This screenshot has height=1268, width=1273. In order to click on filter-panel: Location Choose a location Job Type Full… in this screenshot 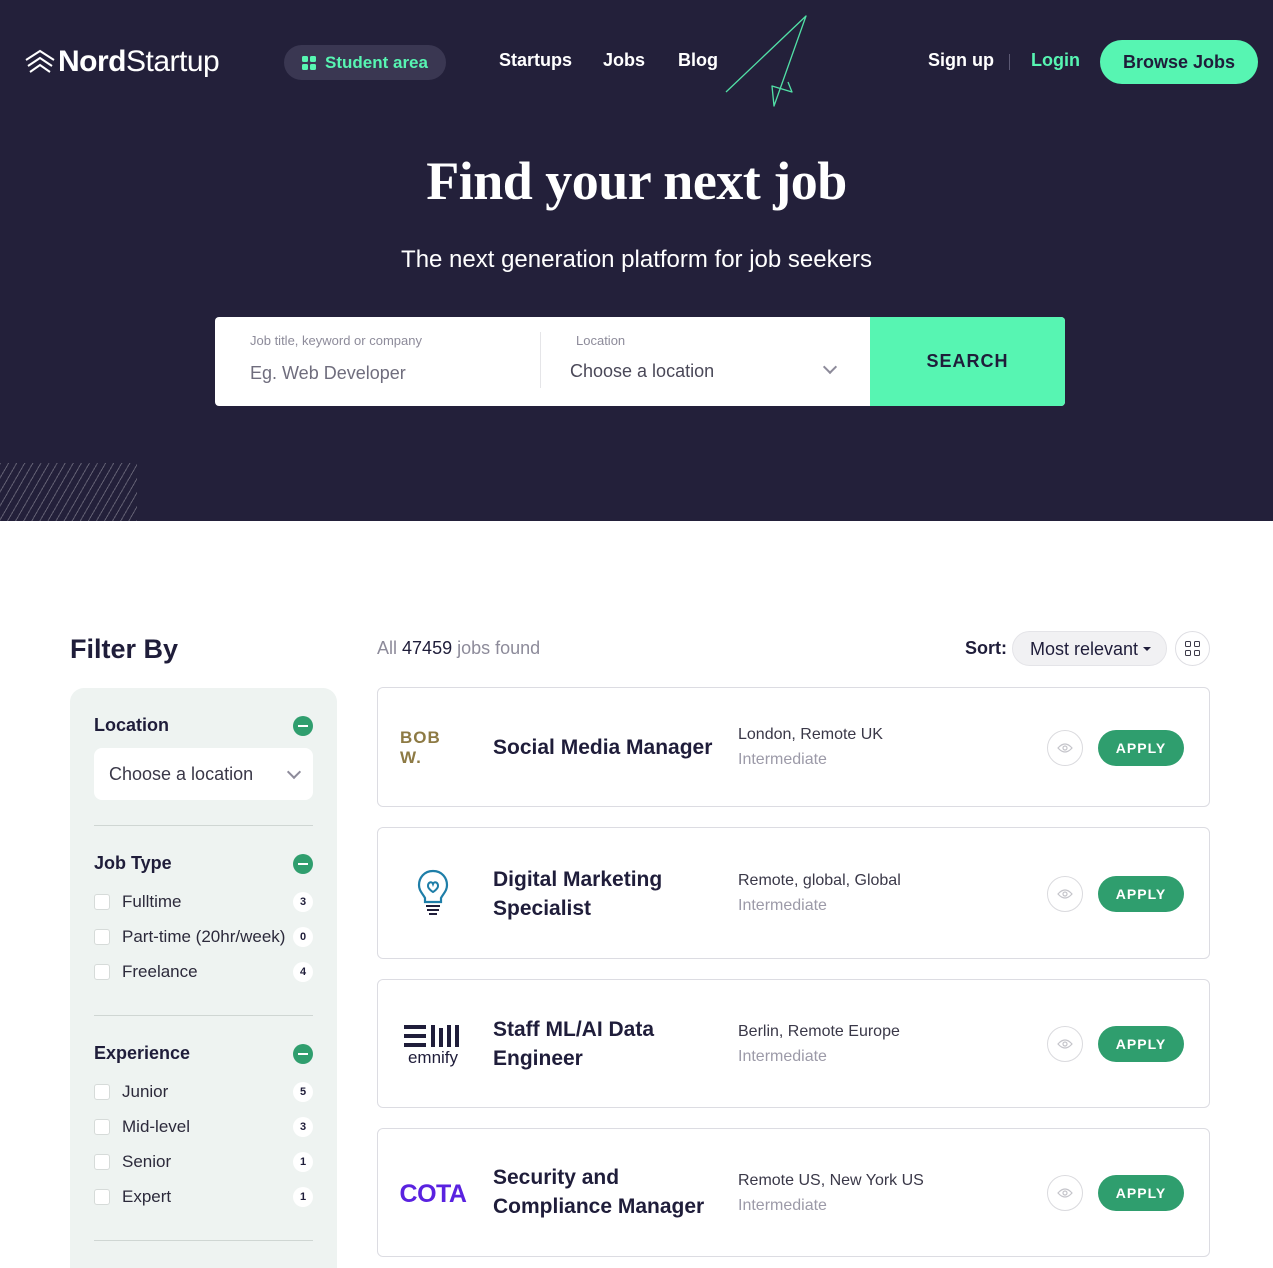, I will do `click(203, 978)`.